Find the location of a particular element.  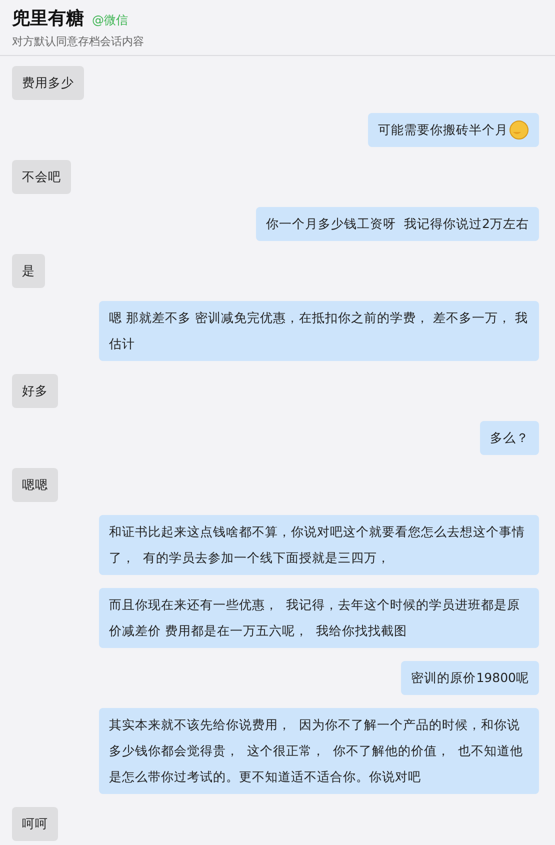

message-bubble: 而且你现在来还有一些优惠， 我记得，去年这个时候的学员进班都是原价减差价 费用都是在一万五六呢， 我给你找找截图 is located at coordinates (319, 618).